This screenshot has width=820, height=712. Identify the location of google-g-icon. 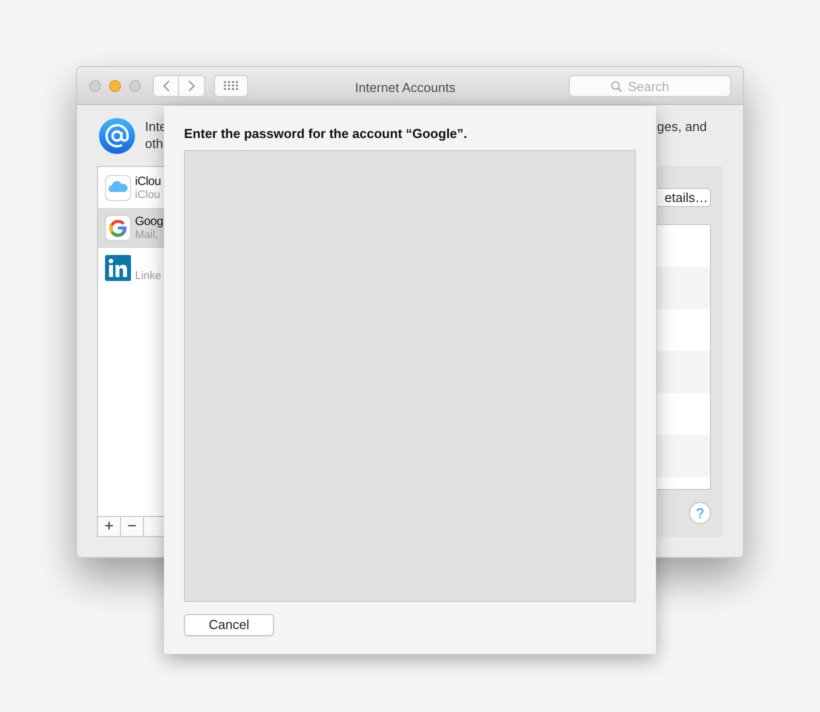
(118, 228).